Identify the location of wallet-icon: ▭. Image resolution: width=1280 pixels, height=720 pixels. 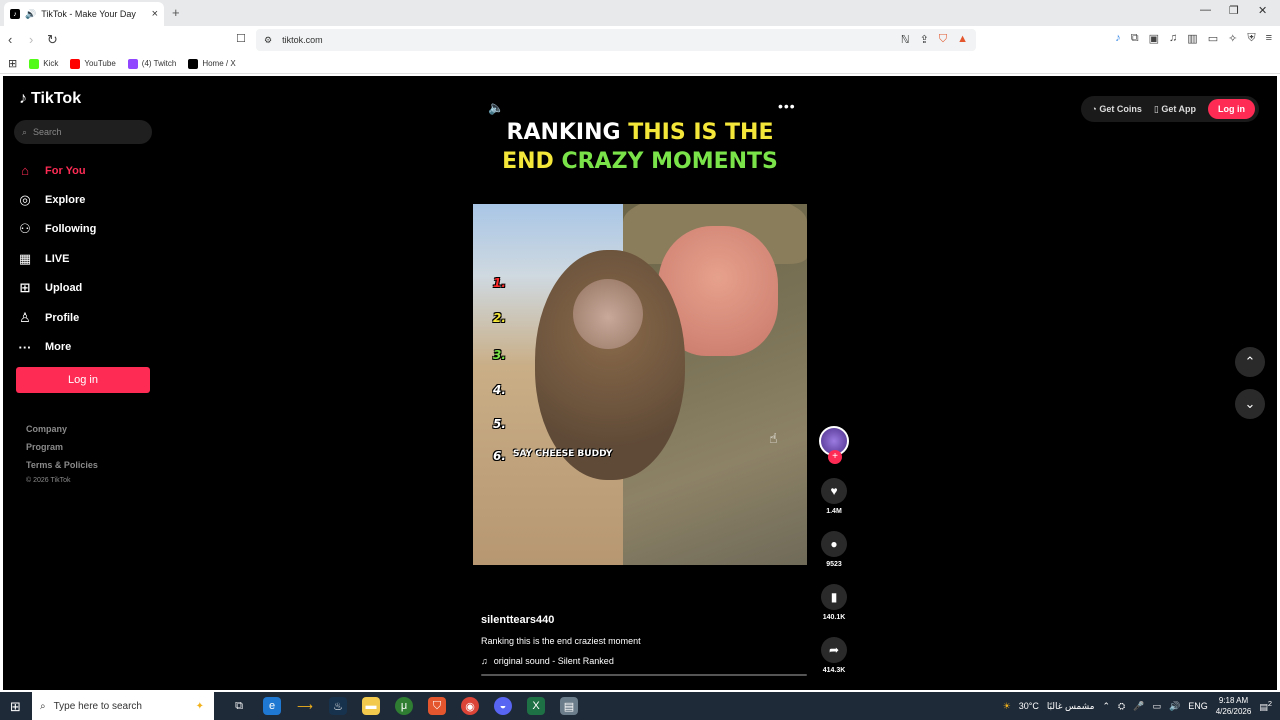
(1213, 38).